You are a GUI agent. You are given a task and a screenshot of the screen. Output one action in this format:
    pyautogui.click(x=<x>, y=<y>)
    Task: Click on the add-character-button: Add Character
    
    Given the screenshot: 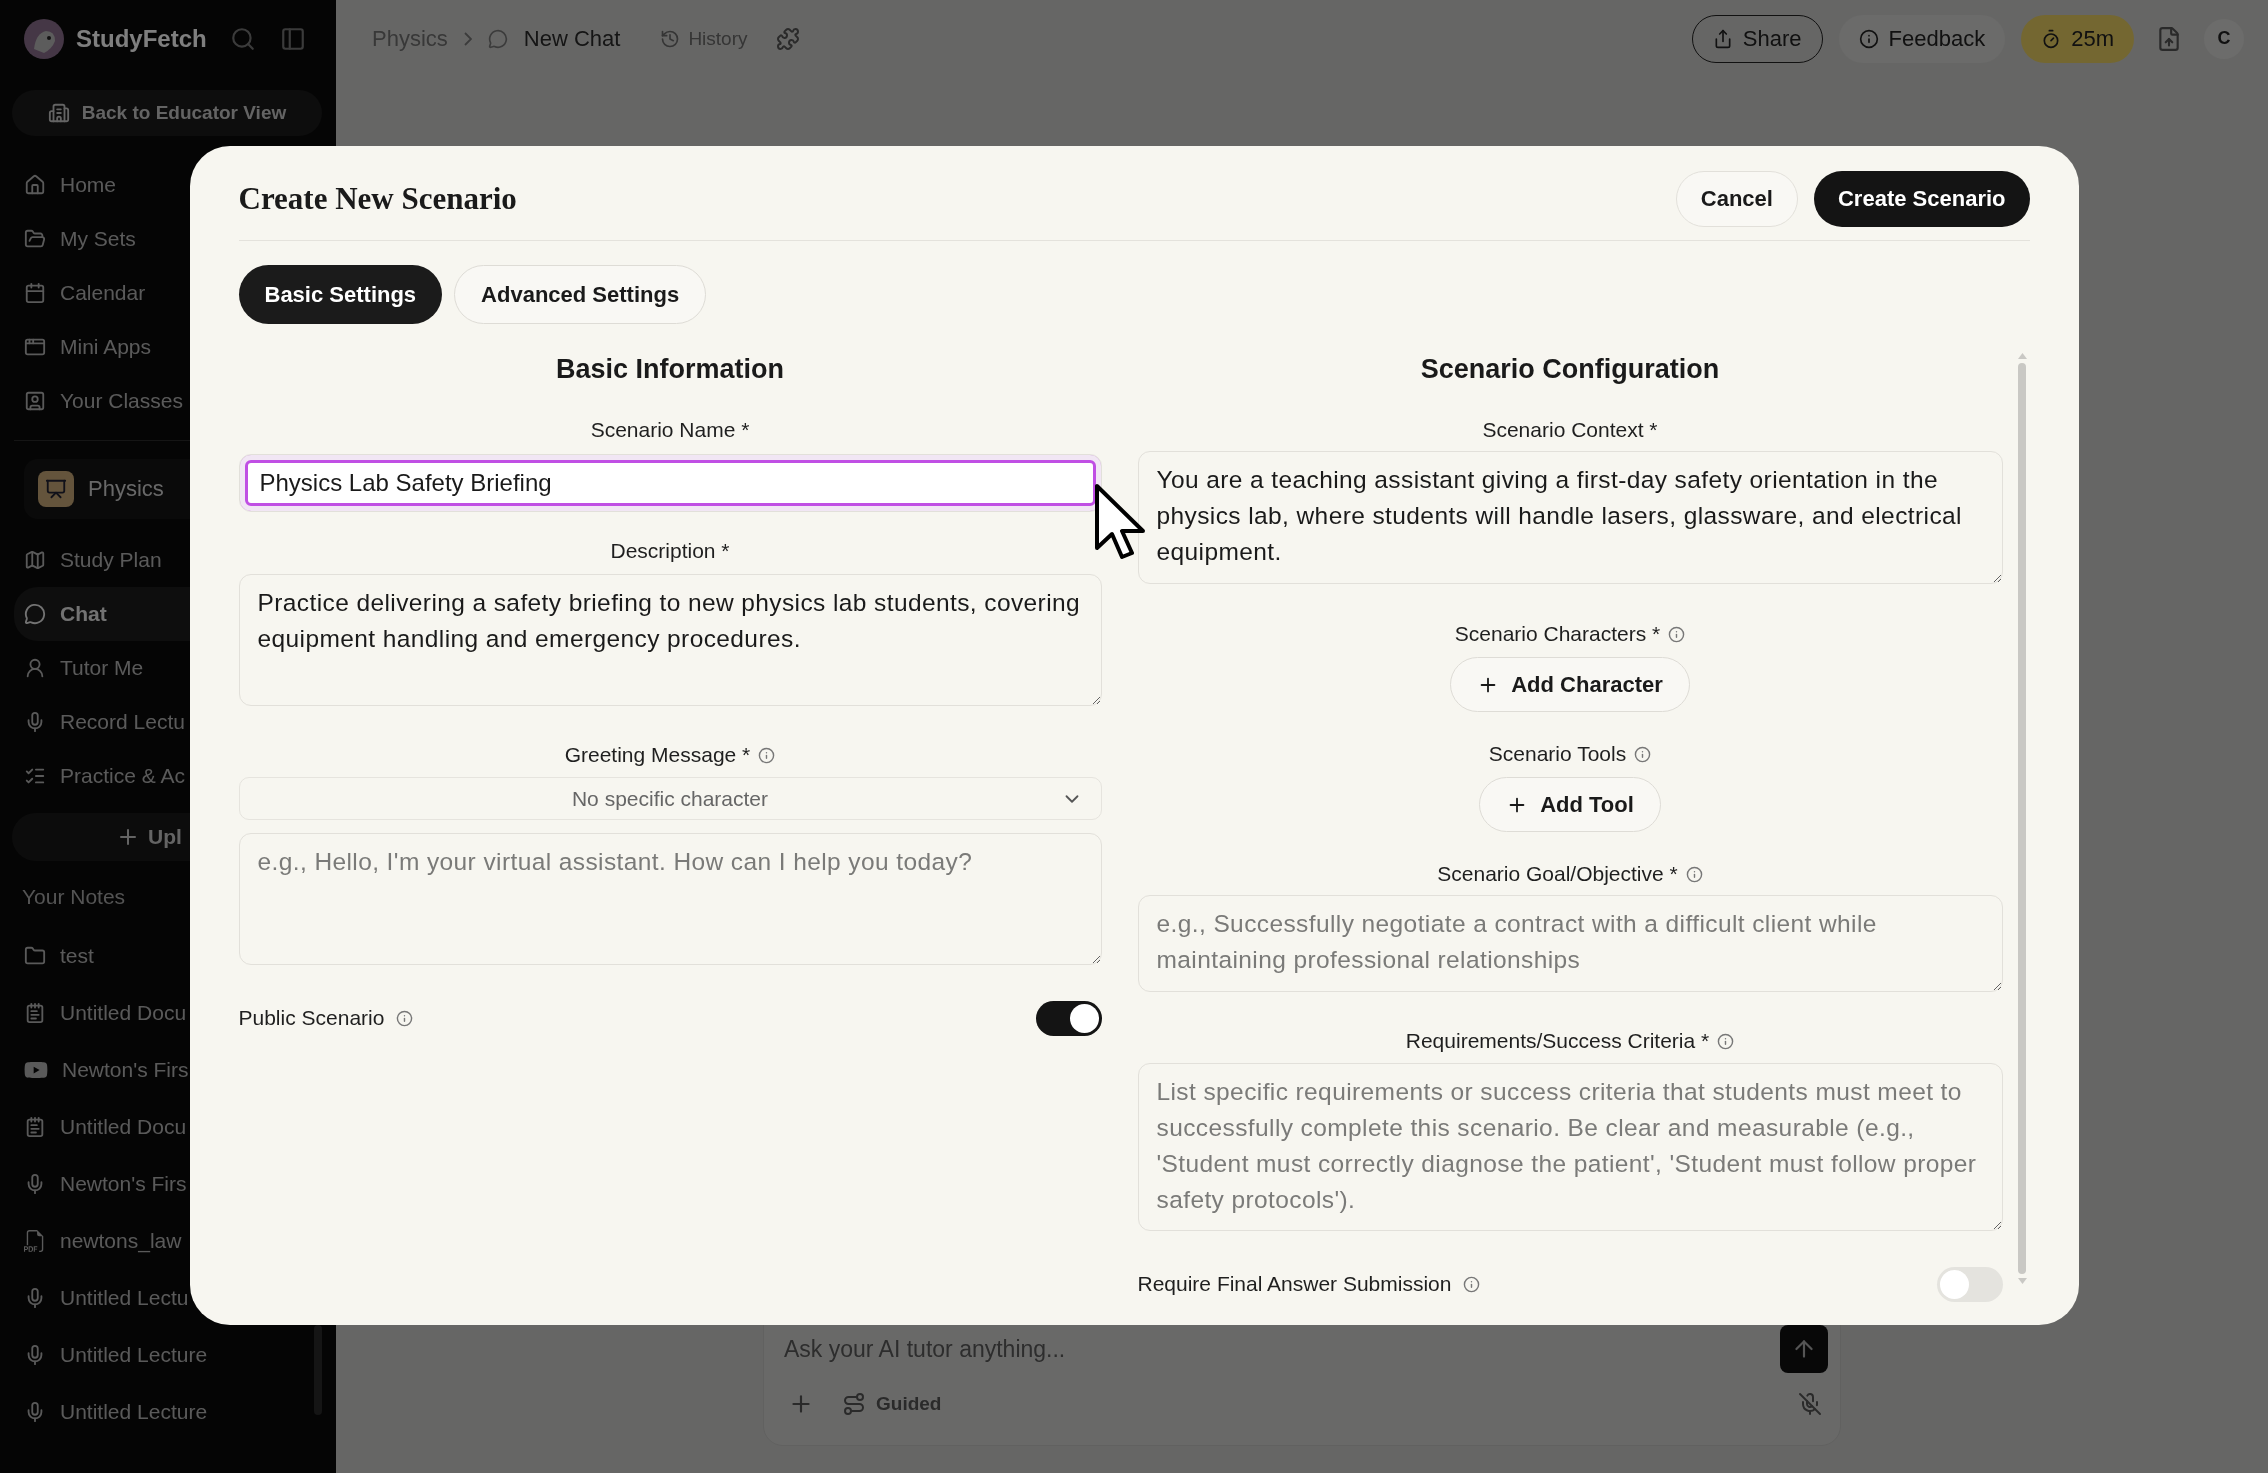 What is the action you would take?
    pyautogui.click(x=1570, y=684)
    